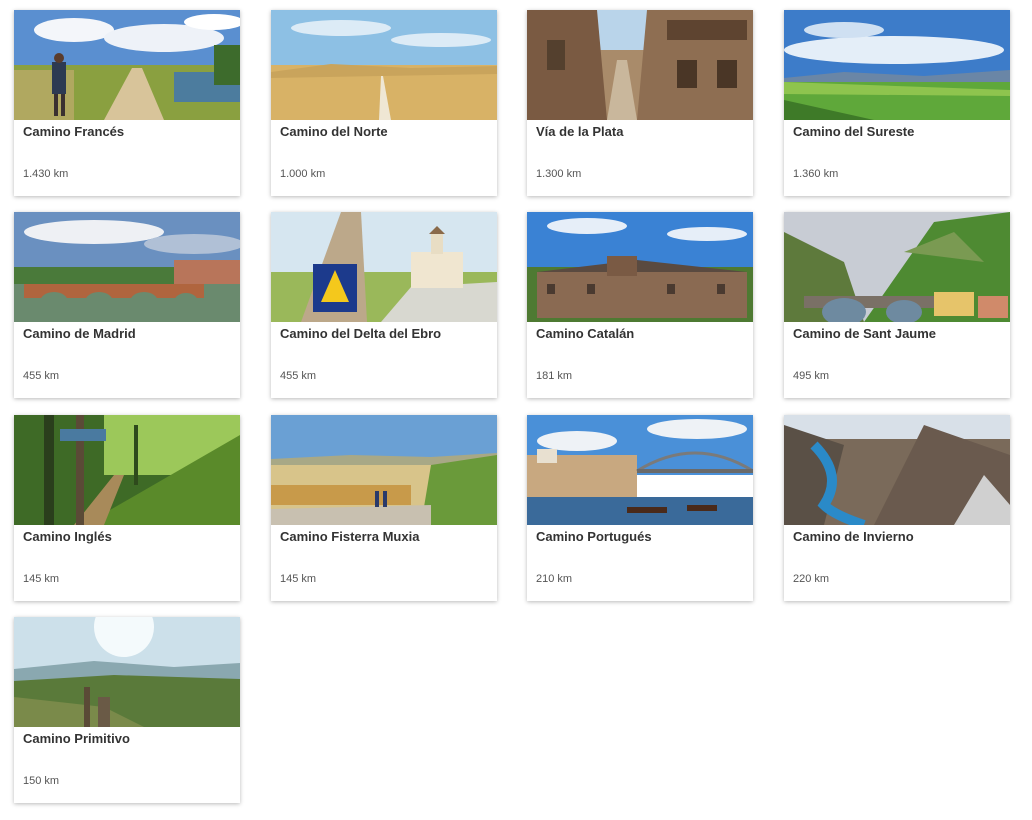 This screenshot has height=820, width=1032. I want to click on route-distance: 1.430 km, so click(46, 174).